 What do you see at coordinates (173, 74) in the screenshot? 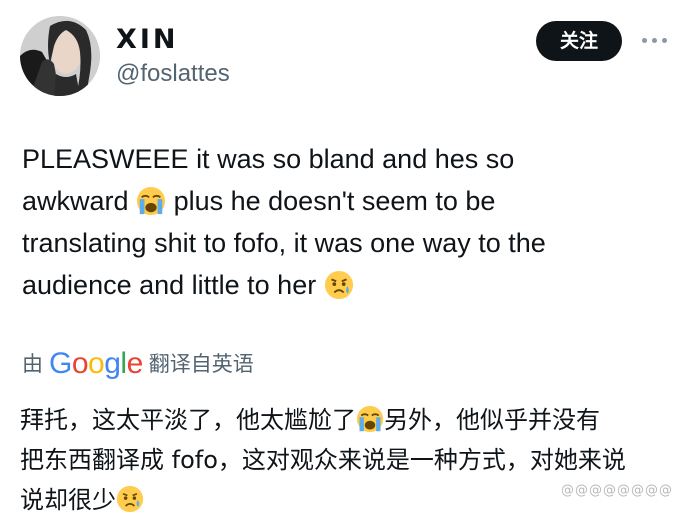
I see `user-handle: @foslattes` at bounding box center [173, 74].